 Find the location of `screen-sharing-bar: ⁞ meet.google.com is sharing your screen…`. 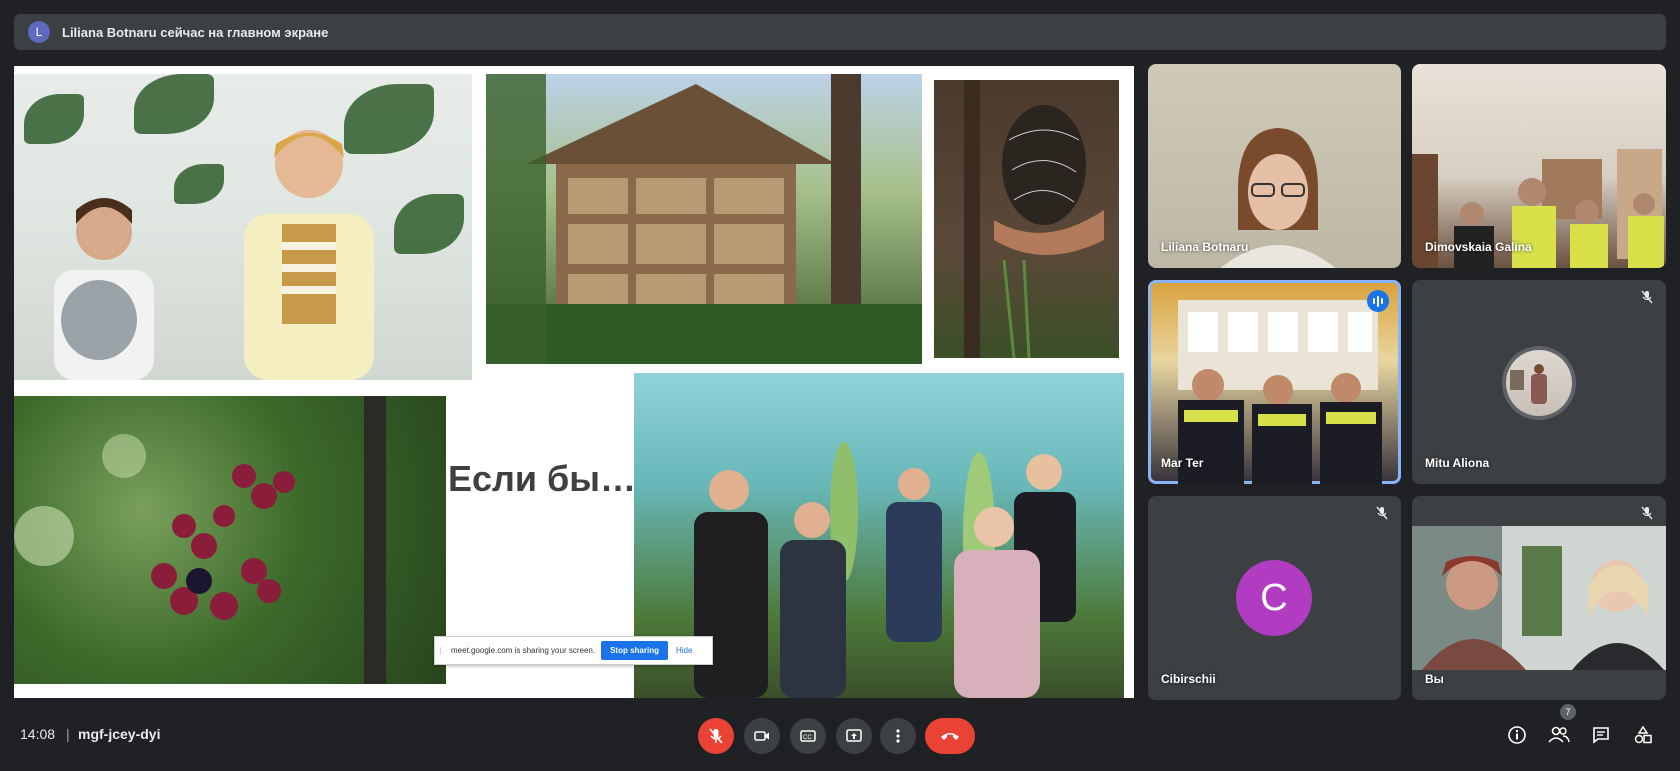

screen-sharing-bar: ⁞ meet.google.com is sharing your screen… is located at coordinates (573, 650).